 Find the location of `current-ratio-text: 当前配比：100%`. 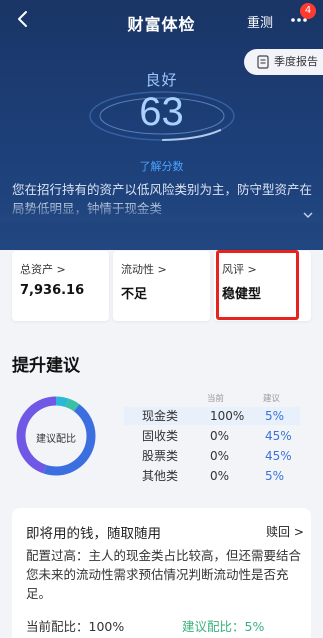

current-ratio-text: 当前配比：100% is located at coordinates (75, 626).